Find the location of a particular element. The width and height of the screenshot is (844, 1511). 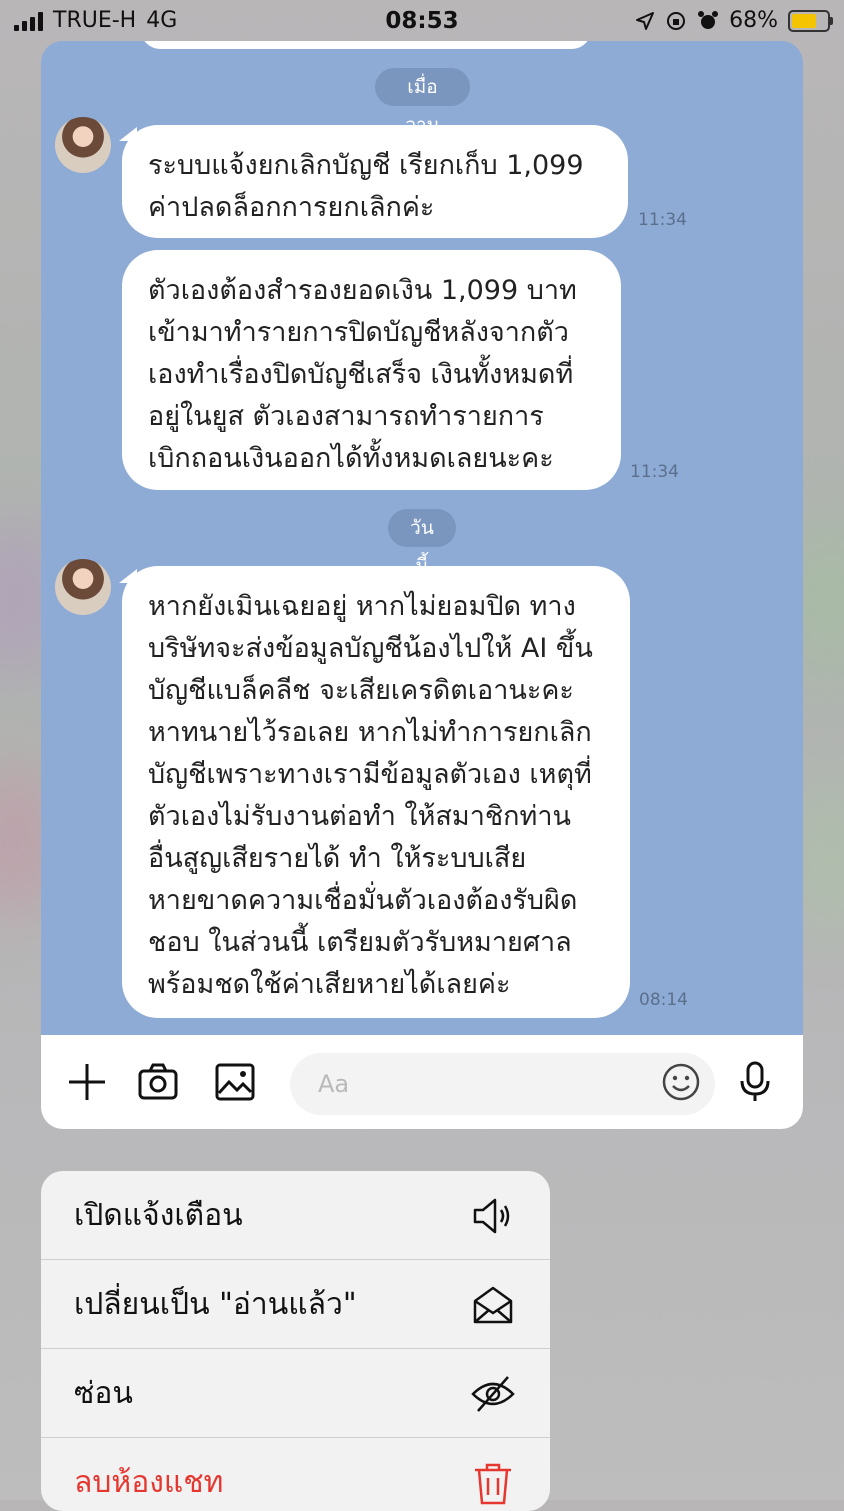

message-line: เข้ามาทำรายการปิดบัญชีหลังจากตัว is located at coordinates (358, 332).